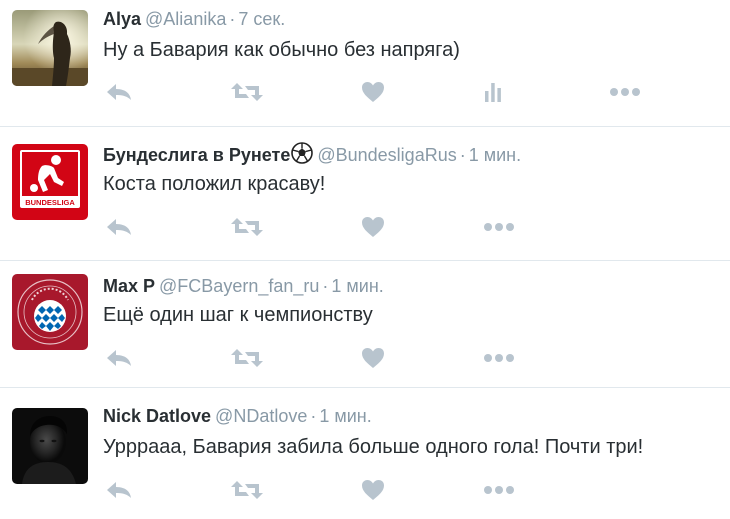 Image resolution: width=730 pixels, height=519 pixels. I want to click on tweet-text: Коста положил красаву!, so click(214, 184).